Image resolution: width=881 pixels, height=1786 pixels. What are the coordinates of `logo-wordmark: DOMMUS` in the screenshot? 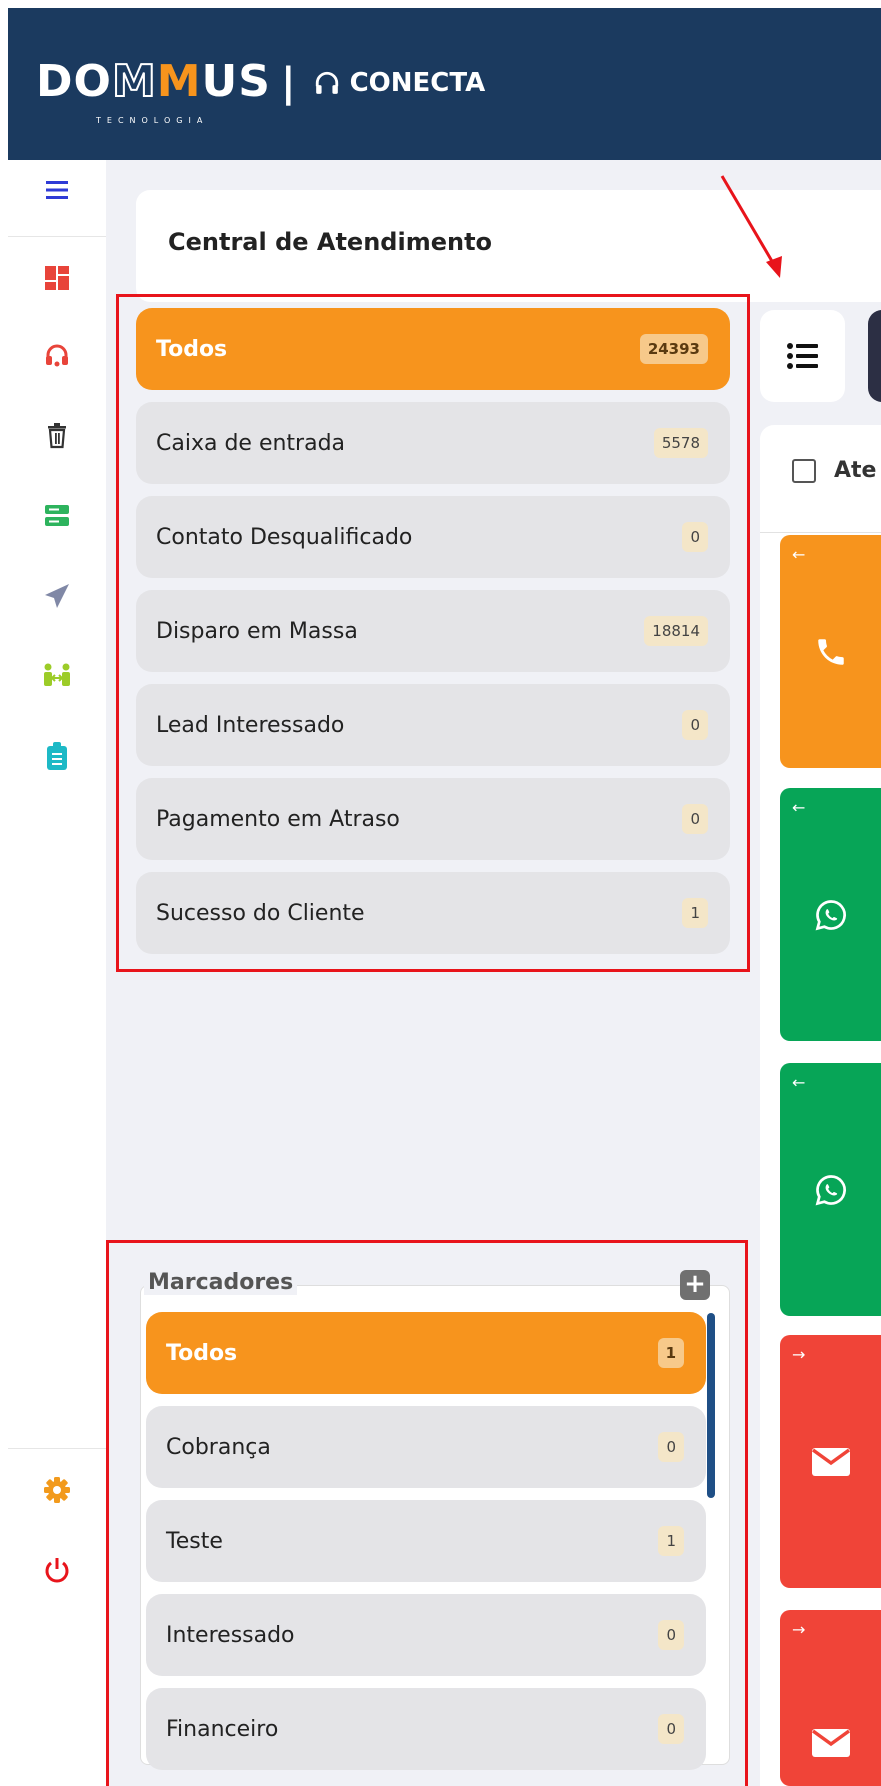 It's located at (153, 81).